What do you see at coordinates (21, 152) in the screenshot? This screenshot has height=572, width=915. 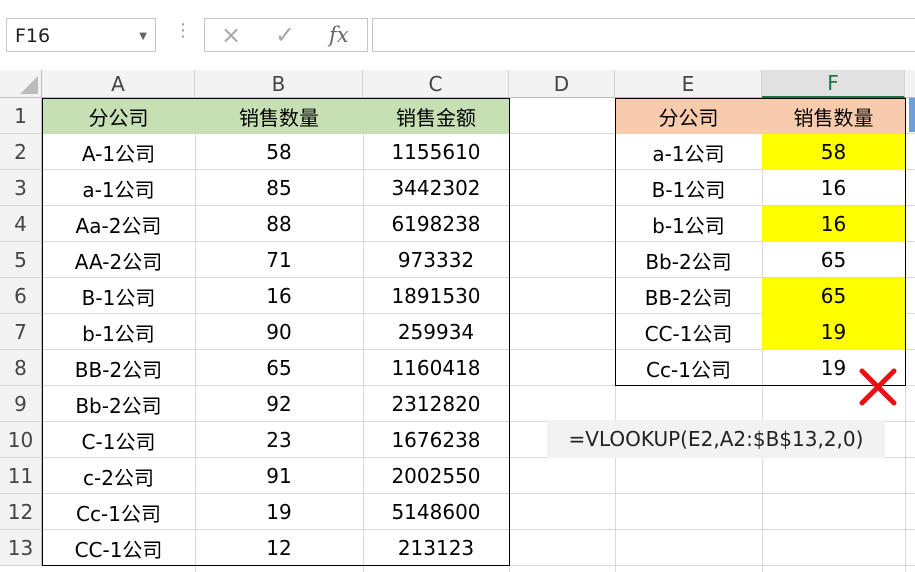 I see `row-header-2: 2` at bounding box center [21, 152].